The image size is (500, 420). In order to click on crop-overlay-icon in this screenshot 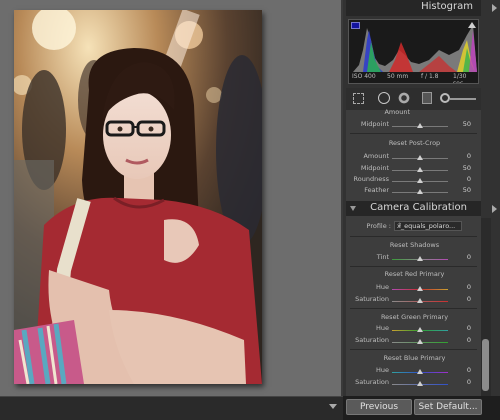, I will do `click(358, 98)`.